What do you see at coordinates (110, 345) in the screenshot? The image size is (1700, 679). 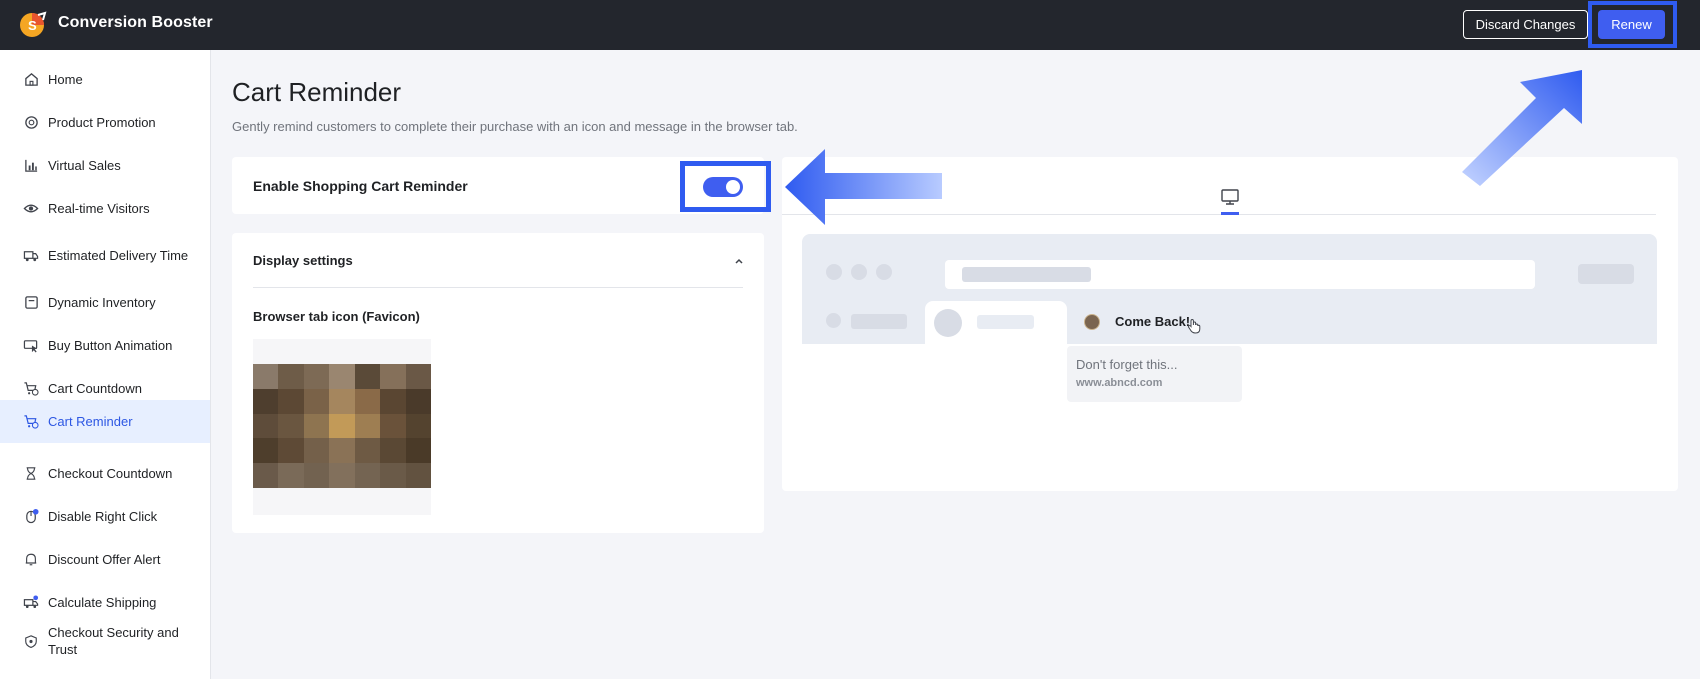 I see `sidebar-item-label: Buy Button Animation` at bounding box center [110, 345].